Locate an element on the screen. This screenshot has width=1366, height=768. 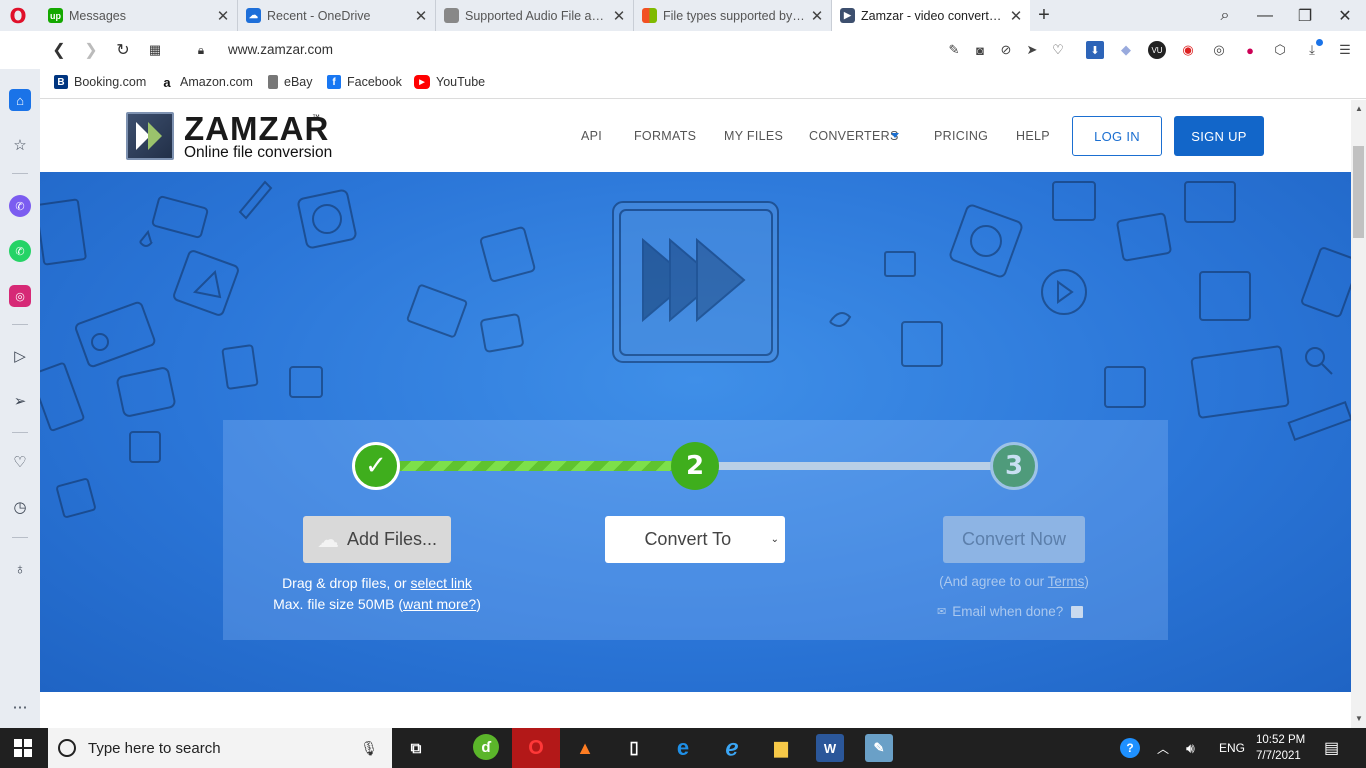
bookmark-ebay: eBay is located at coordinates (290, 82).